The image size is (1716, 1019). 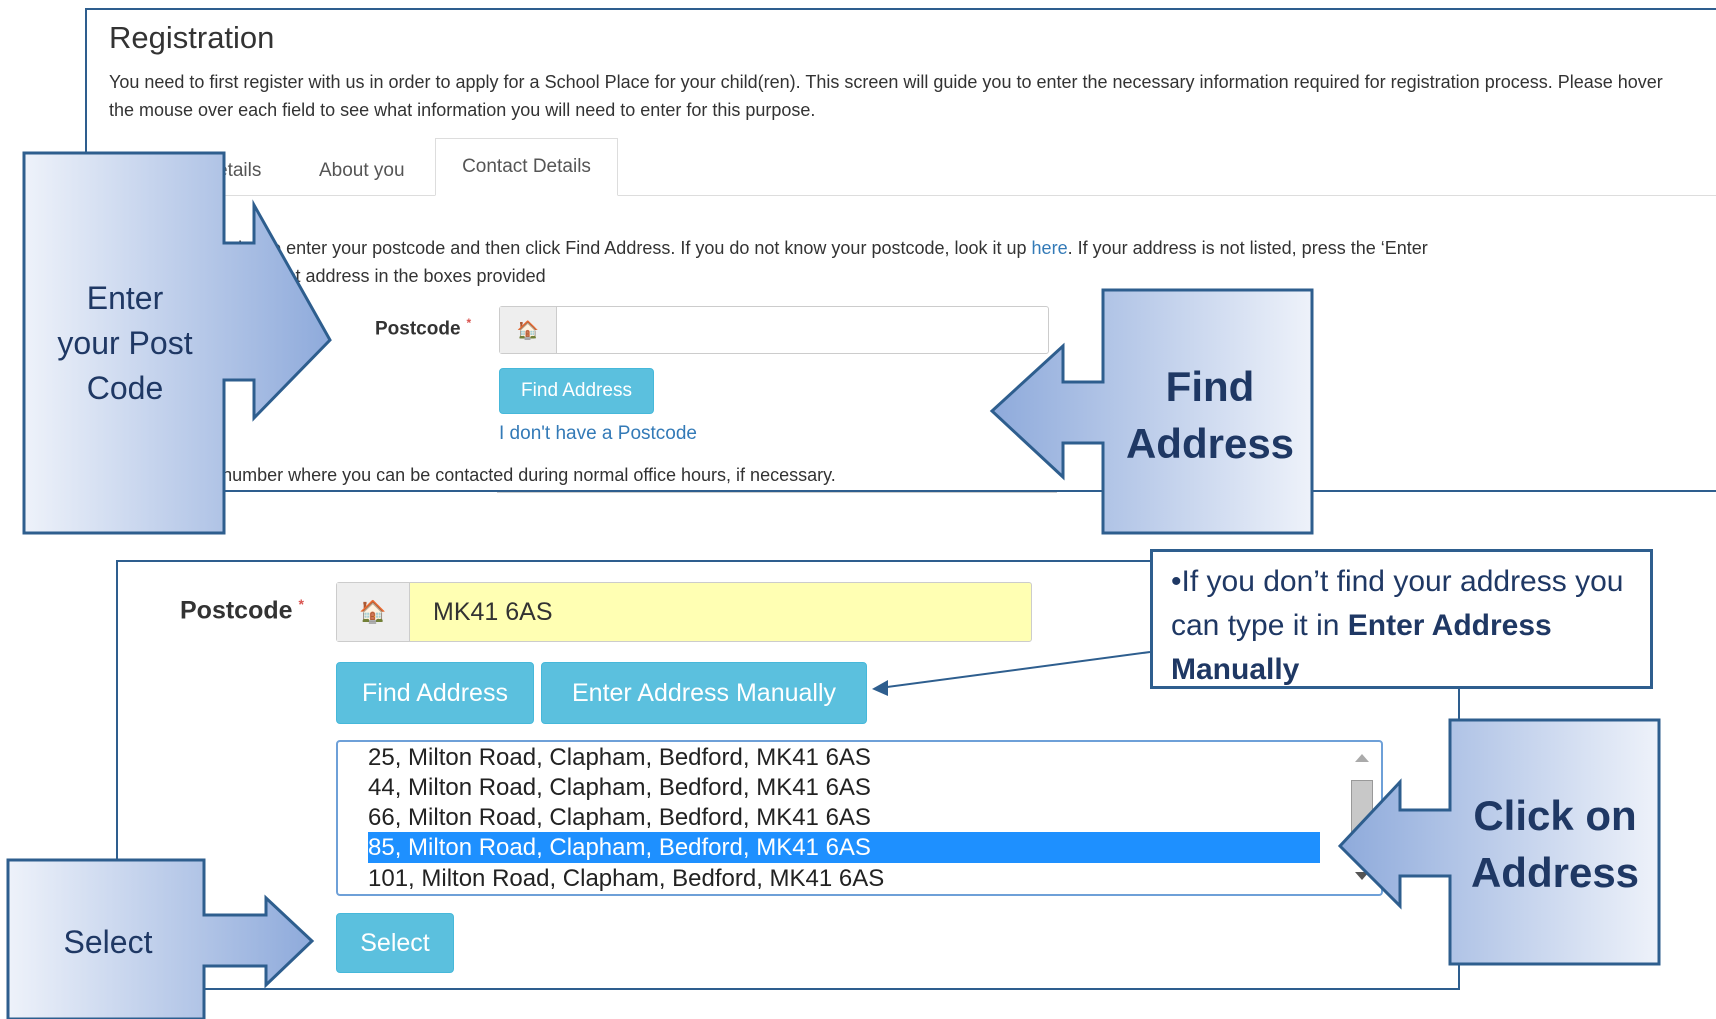 I want to click on enter-postcode-callout-text: Enter your Post Code, so click(x=125, y=343).